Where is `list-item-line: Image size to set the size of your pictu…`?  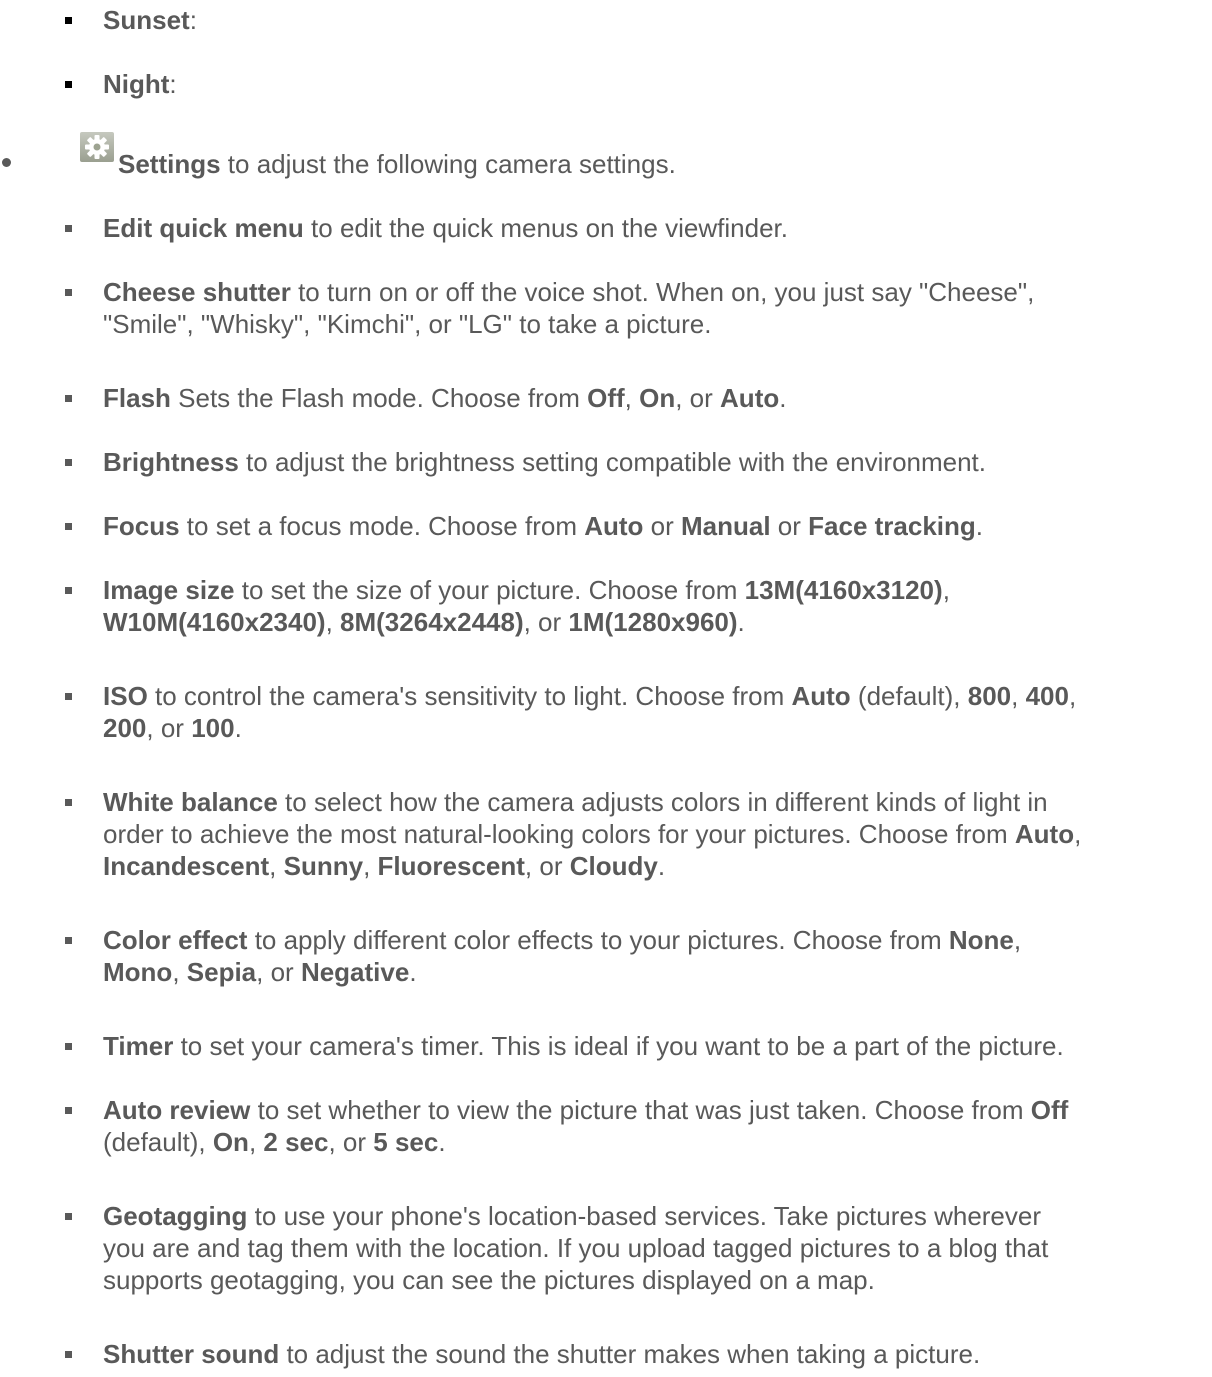
list-item-line: Image size to set the size of your pictu… is located at coordinates (653, 590).